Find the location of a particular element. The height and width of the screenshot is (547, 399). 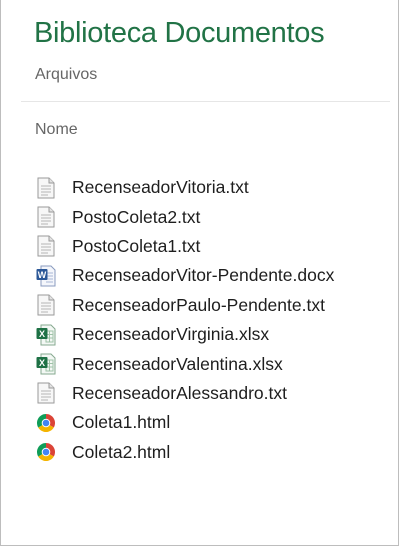

file-list-item: Coleta1.html is located at coordinates (185, 422).